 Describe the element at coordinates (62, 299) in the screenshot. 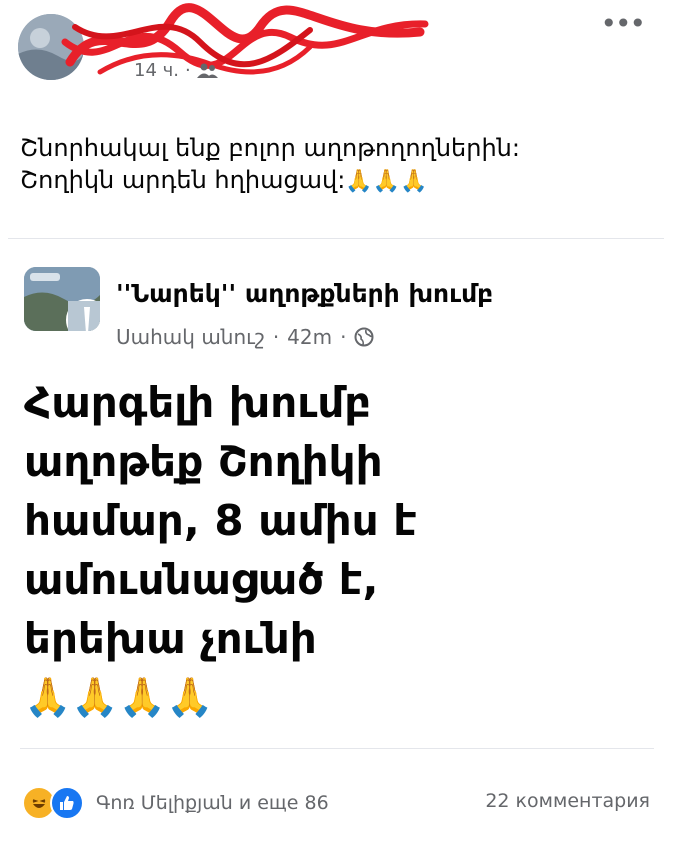

I see `group-avatar` at that location.